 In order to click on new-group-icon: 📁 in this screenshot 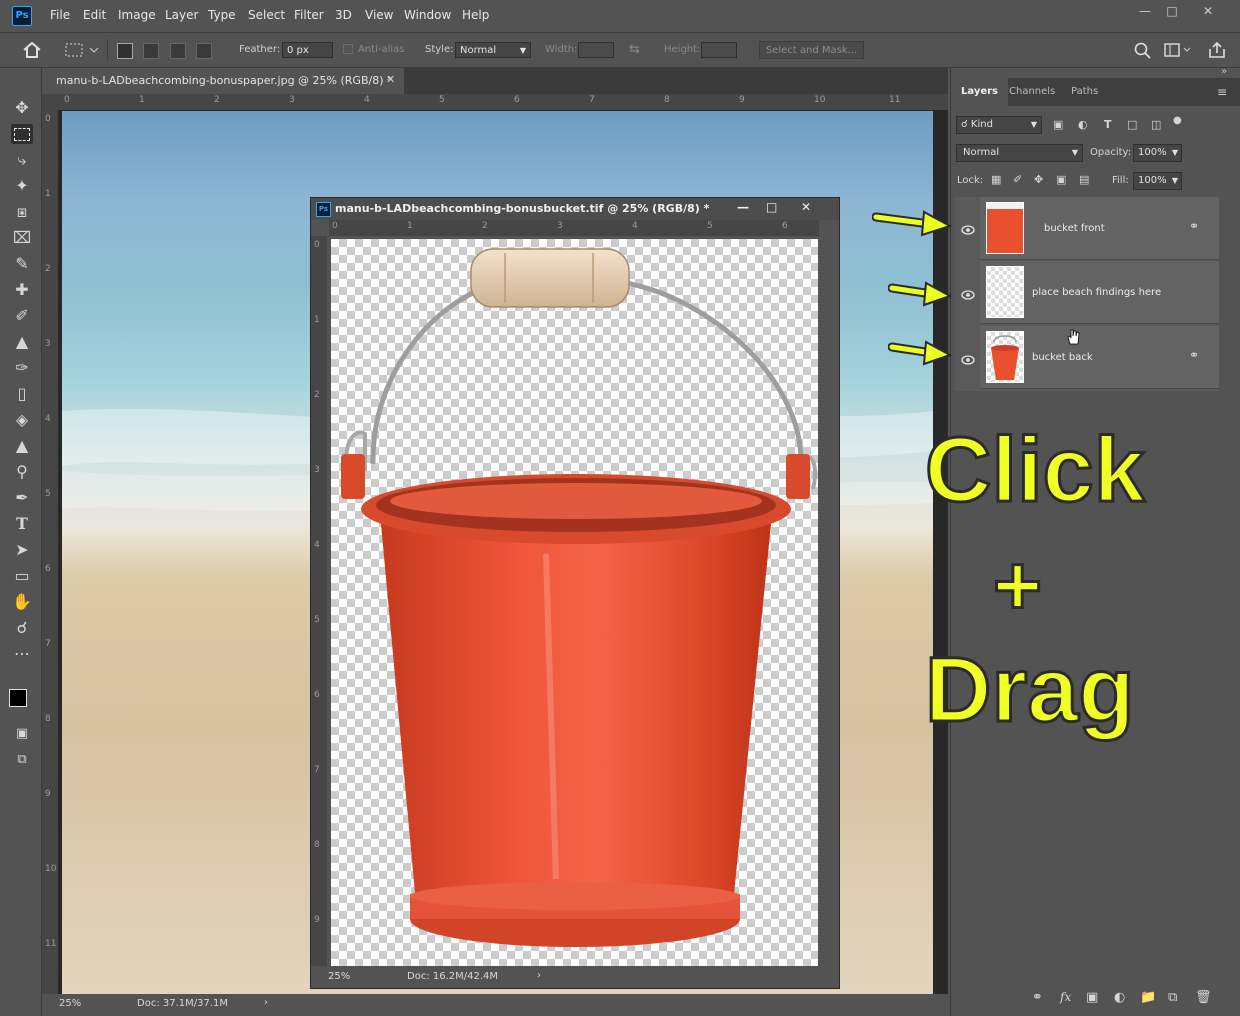, I will do `click(1148, 997)`.